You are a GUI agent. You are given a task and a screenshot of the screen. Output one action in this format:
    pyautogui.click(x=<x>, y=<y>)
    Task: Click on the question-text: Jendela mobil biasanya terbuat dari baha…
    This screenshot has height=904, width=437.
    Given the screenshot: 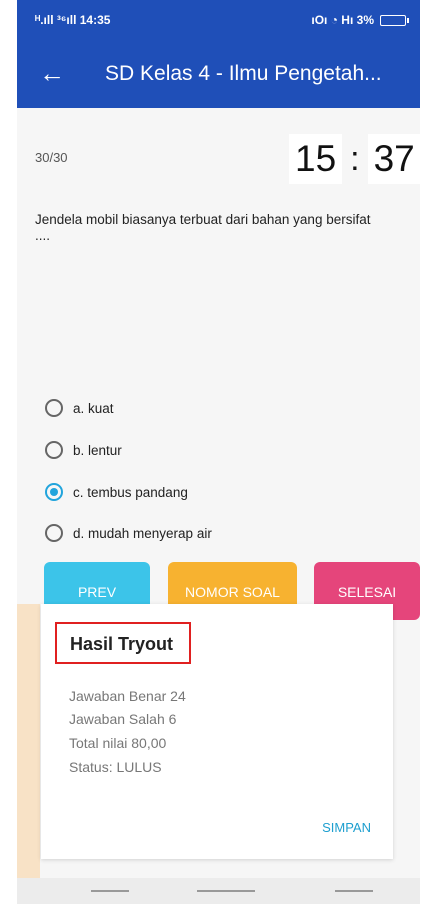 What is the action you would take?
    pyautogui.click(x=203, y=227)
    